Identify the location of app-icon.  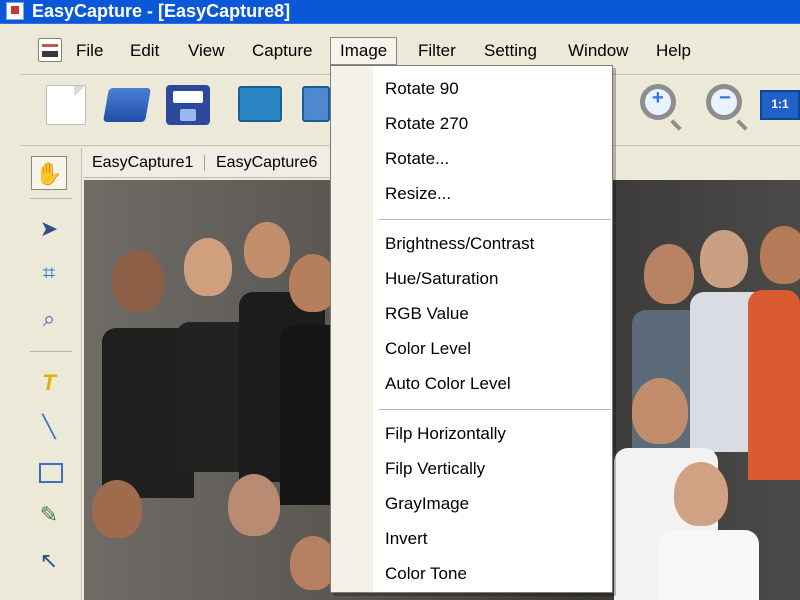
(15, 11).